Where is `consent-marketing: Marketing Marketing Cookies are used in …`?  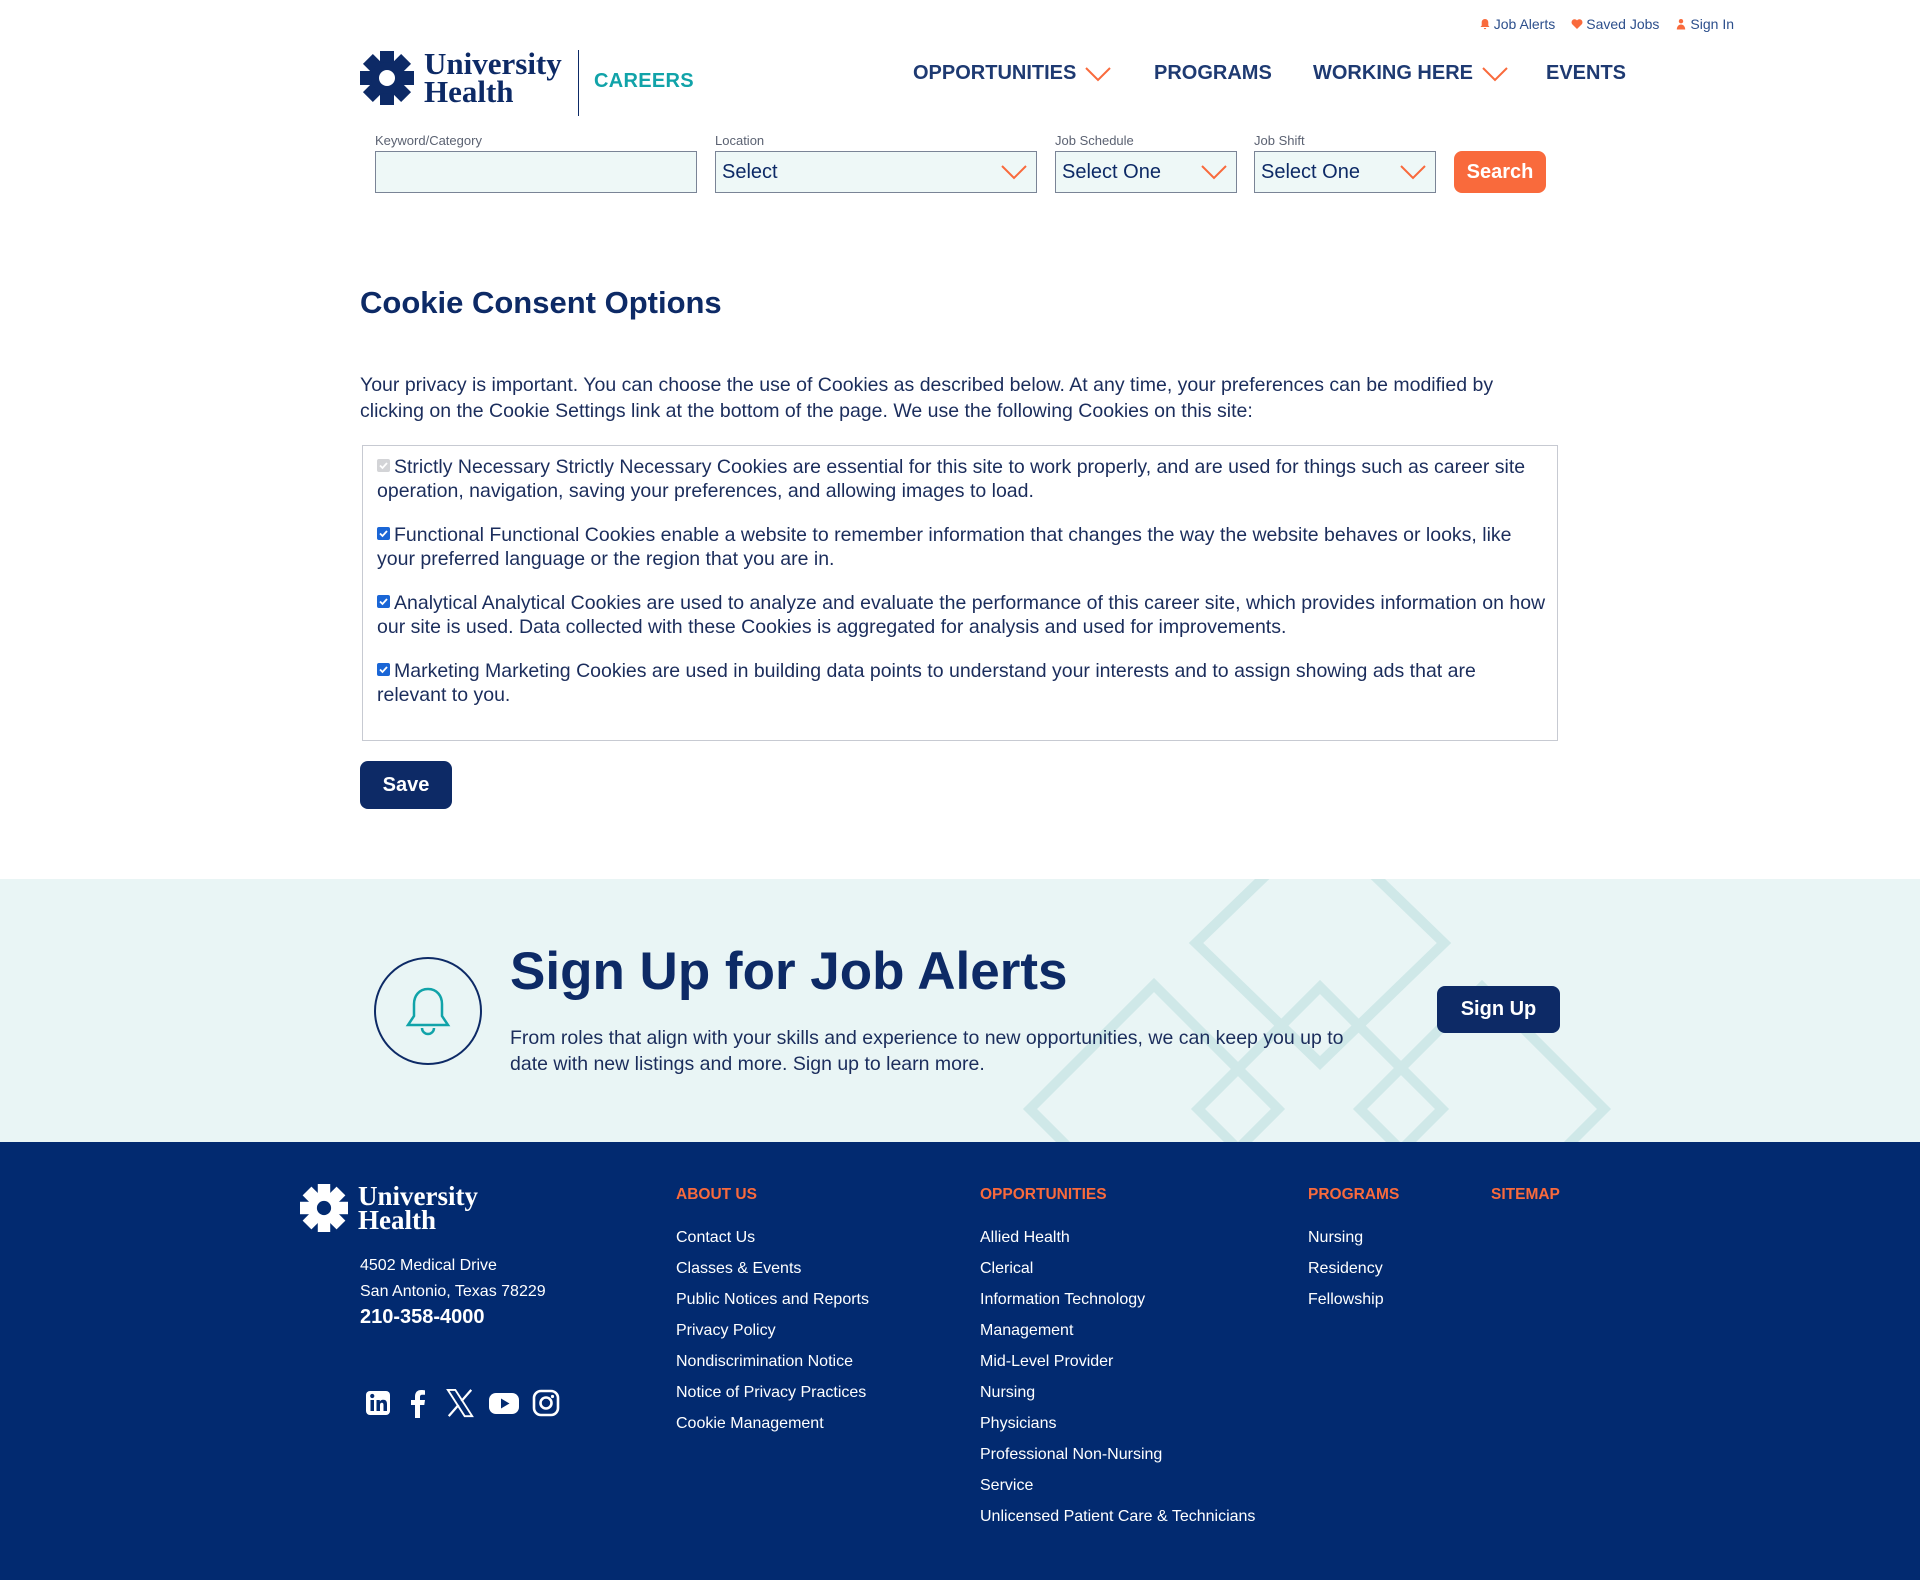
consent-marketing: Marketing Marketing Cookies are used in … is located at coordinates (962, 683).